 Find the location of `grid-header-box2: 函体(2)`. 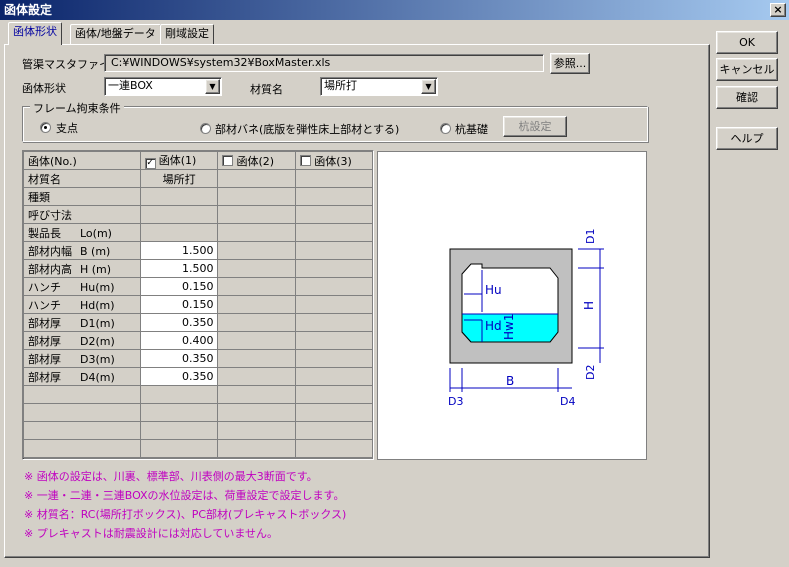

grid-header-box2: 函体(2) is located at coordinates (257, 160).